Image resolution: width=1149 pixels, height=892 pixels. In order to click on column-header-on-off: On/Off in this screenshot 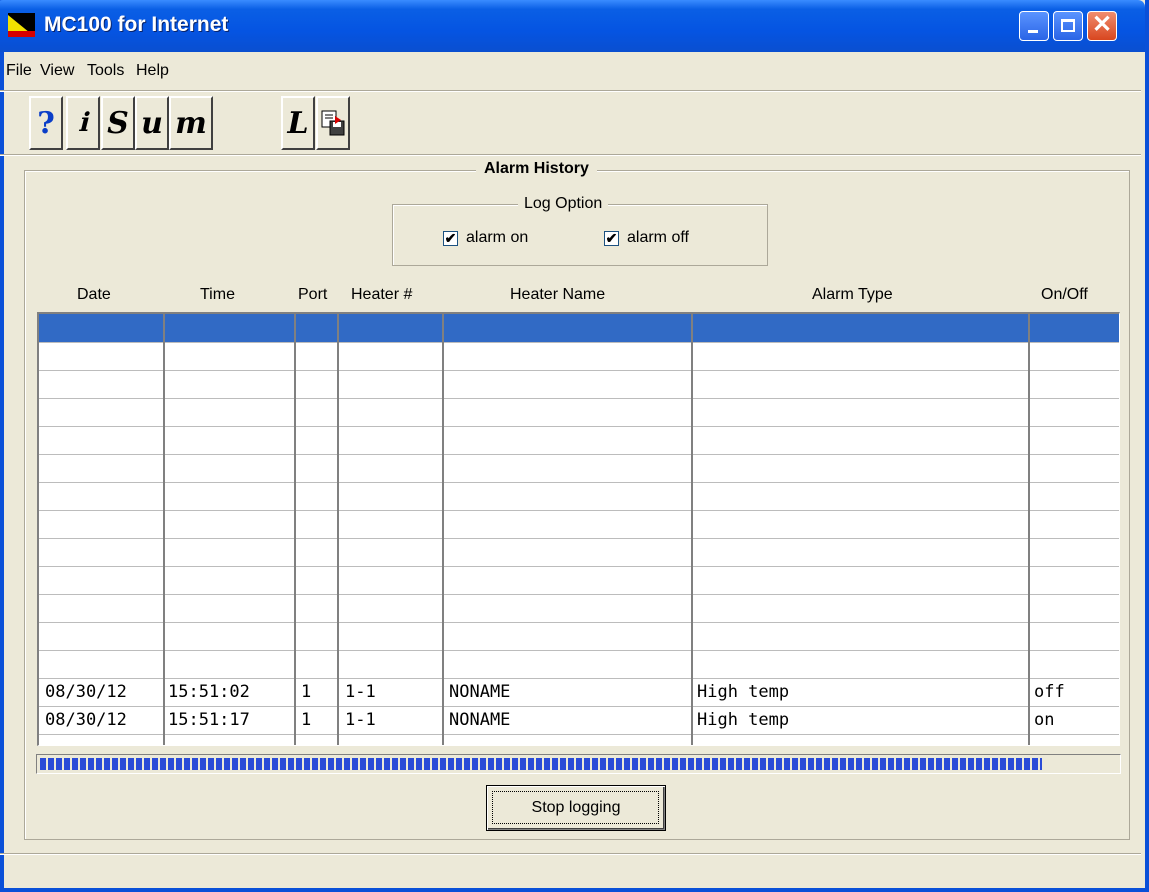, I will do `click(1064, 295)`.